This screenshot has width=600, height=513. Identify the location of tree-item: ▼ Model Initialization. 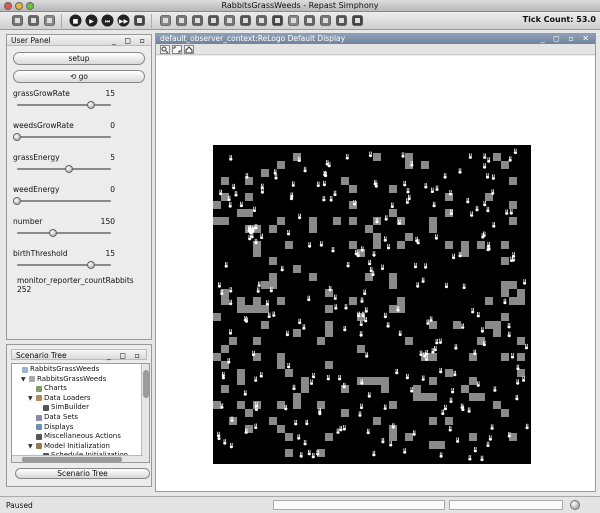
(69, 446).